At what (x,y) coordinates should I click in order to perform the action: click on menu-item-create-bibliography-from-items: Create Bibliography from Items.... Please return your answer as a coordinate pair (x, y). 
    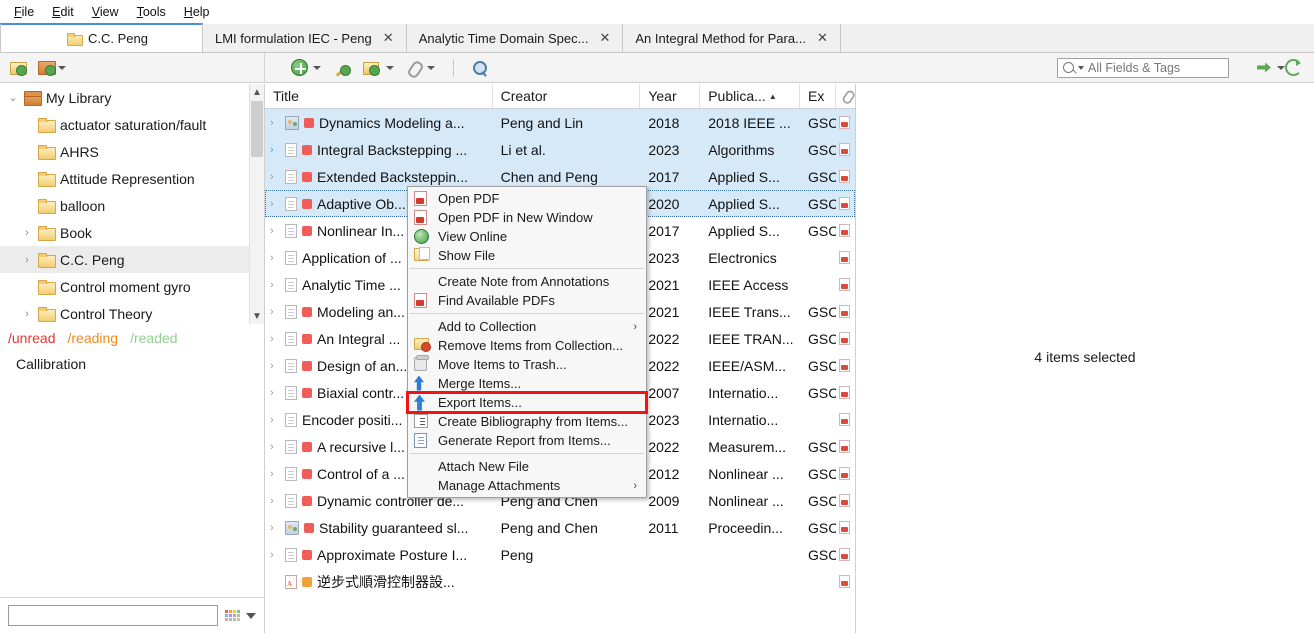
    Looking at the image, I should click on (527, 421).